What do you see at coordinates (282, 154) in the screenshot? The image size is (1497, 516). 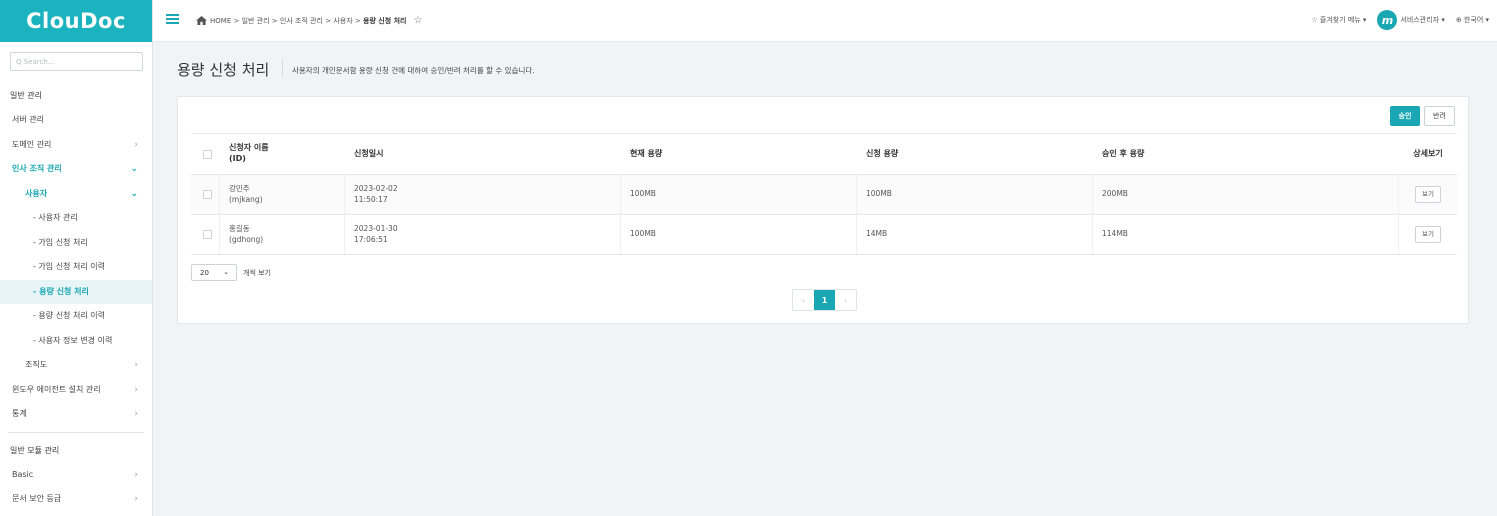 I see `header-name: 신청자 이름 (ID)` at bounding box center [282, 154].